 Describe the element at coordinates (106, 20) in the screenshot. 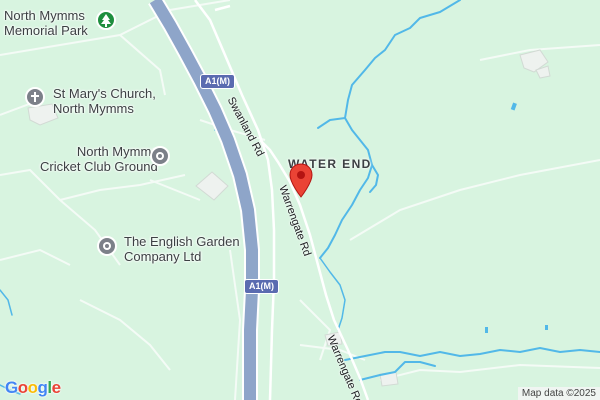

I see `tree-icon` at that location.